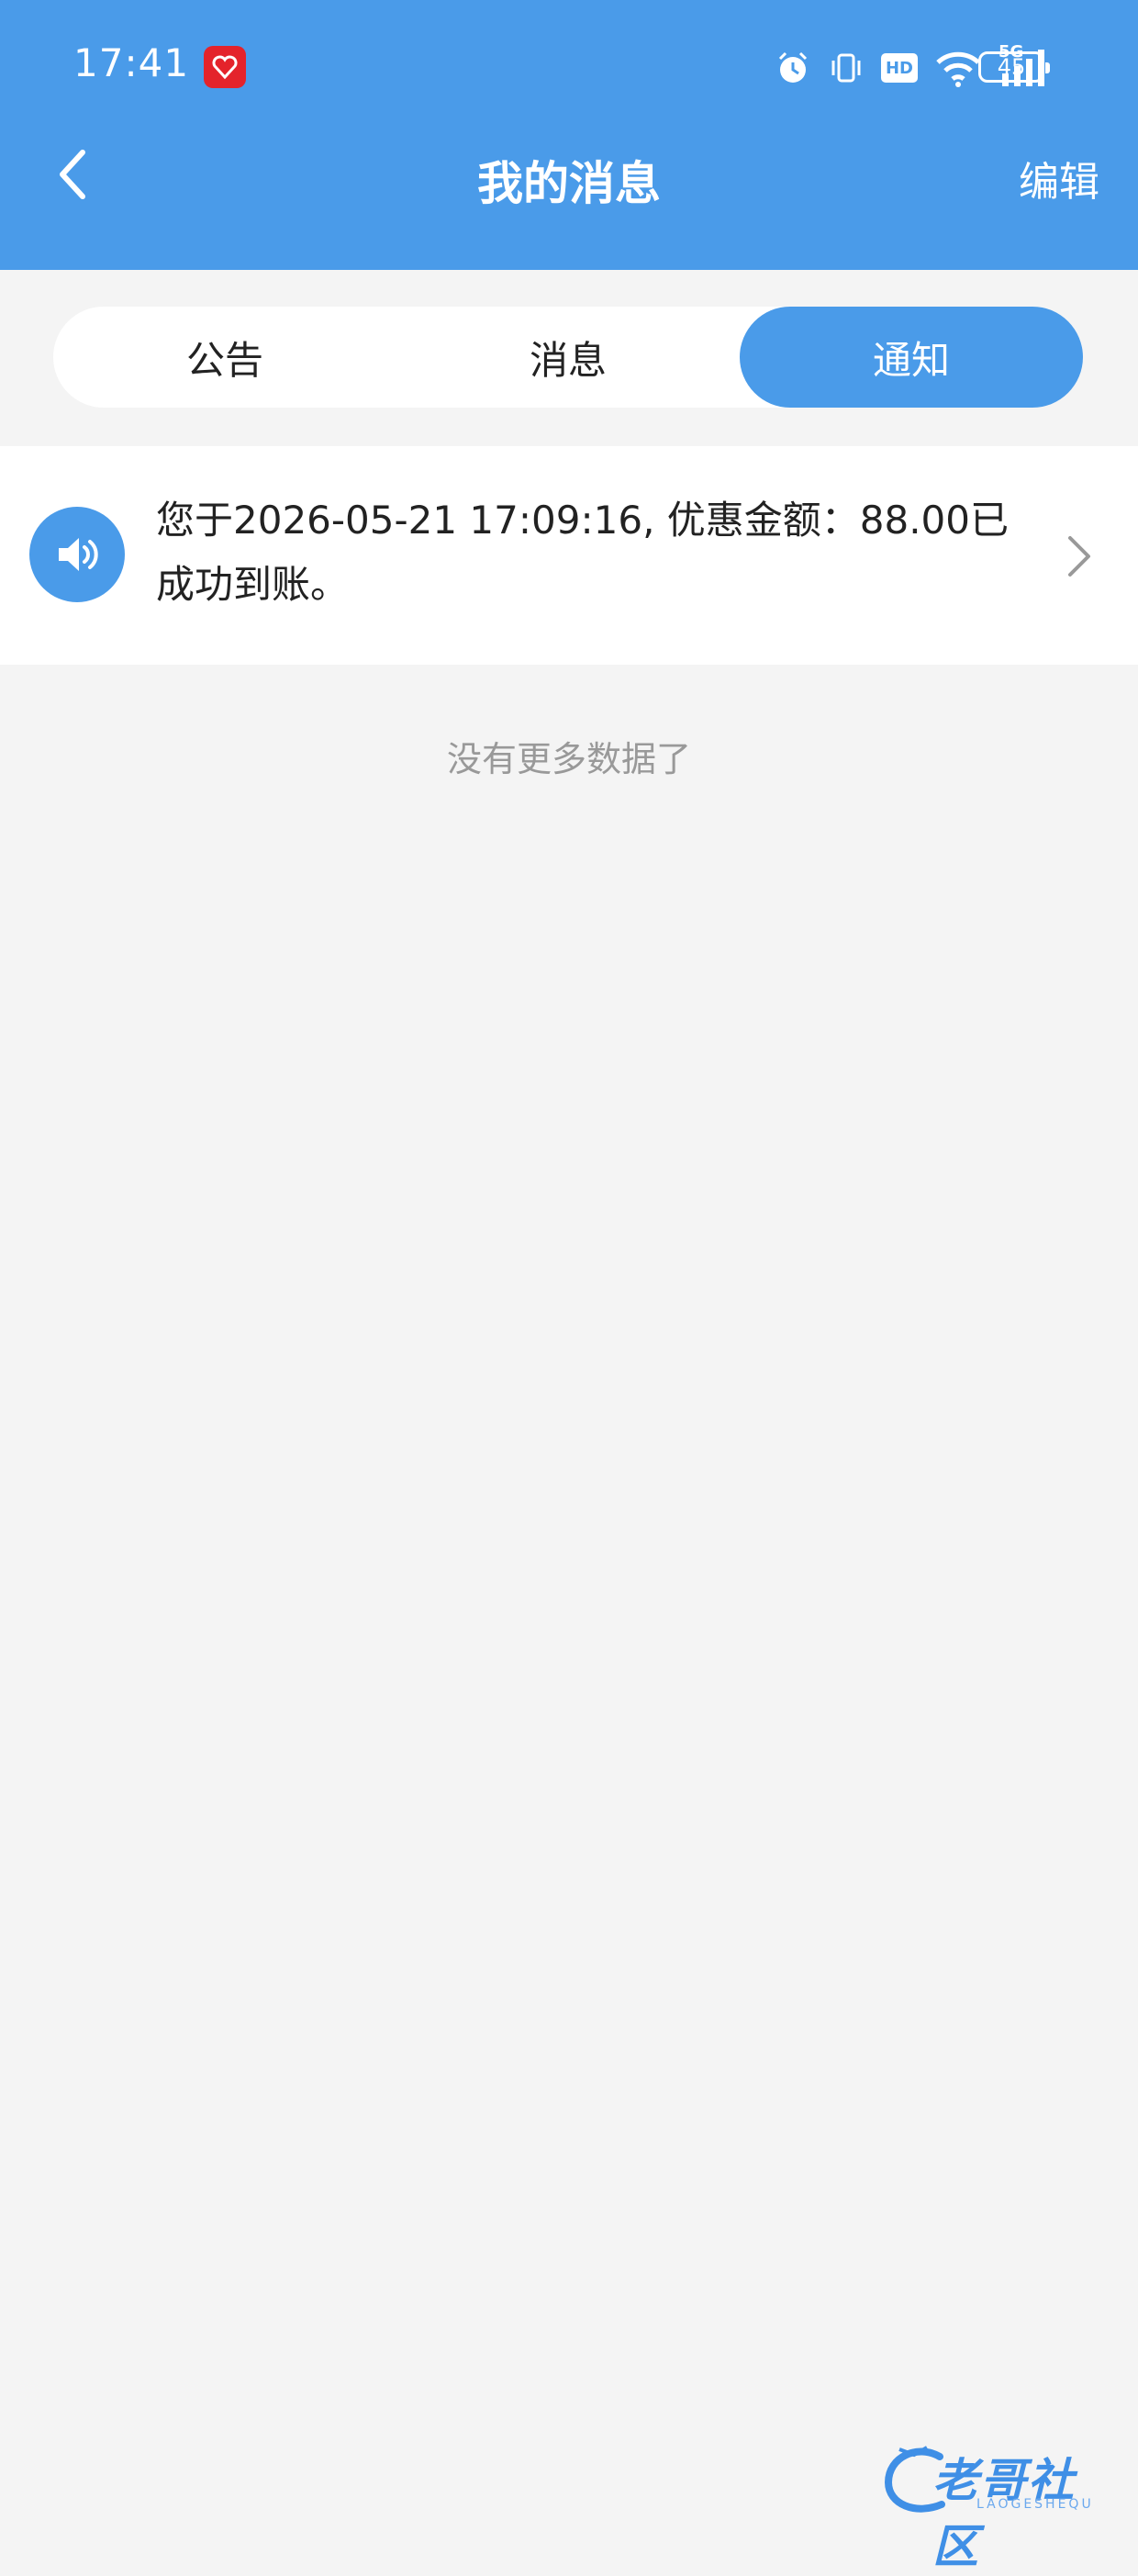 The height and width of the screenshot is (2576, 1138). I want to click on hd-icon: HD, so click(899, 68).